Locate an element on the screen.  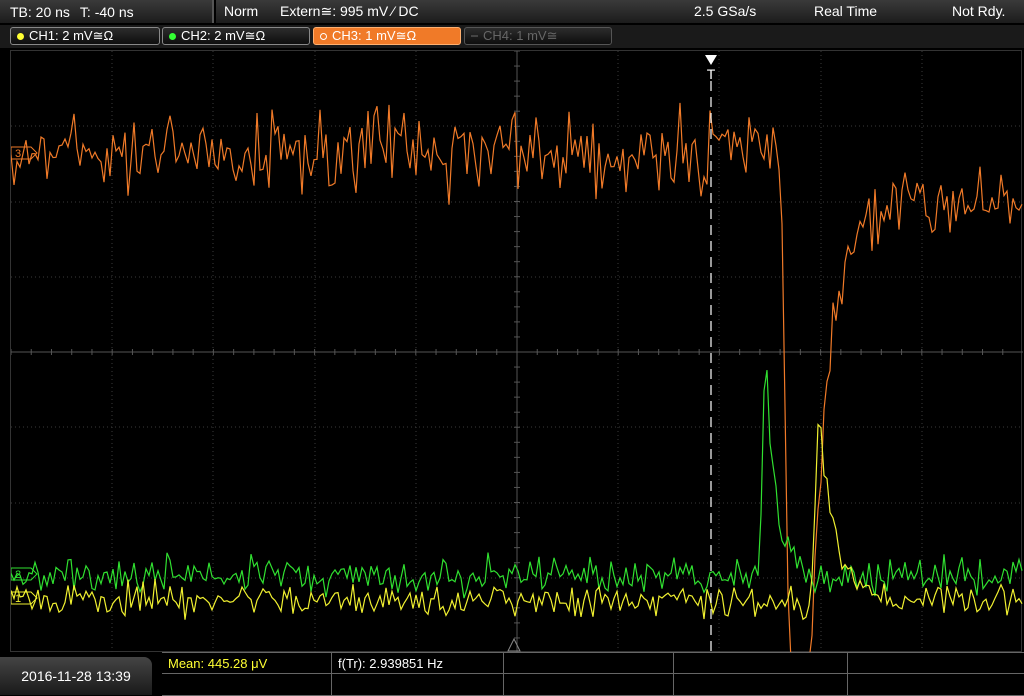
run-state-label: Not Rdy. is located at coordinates (979, 11).